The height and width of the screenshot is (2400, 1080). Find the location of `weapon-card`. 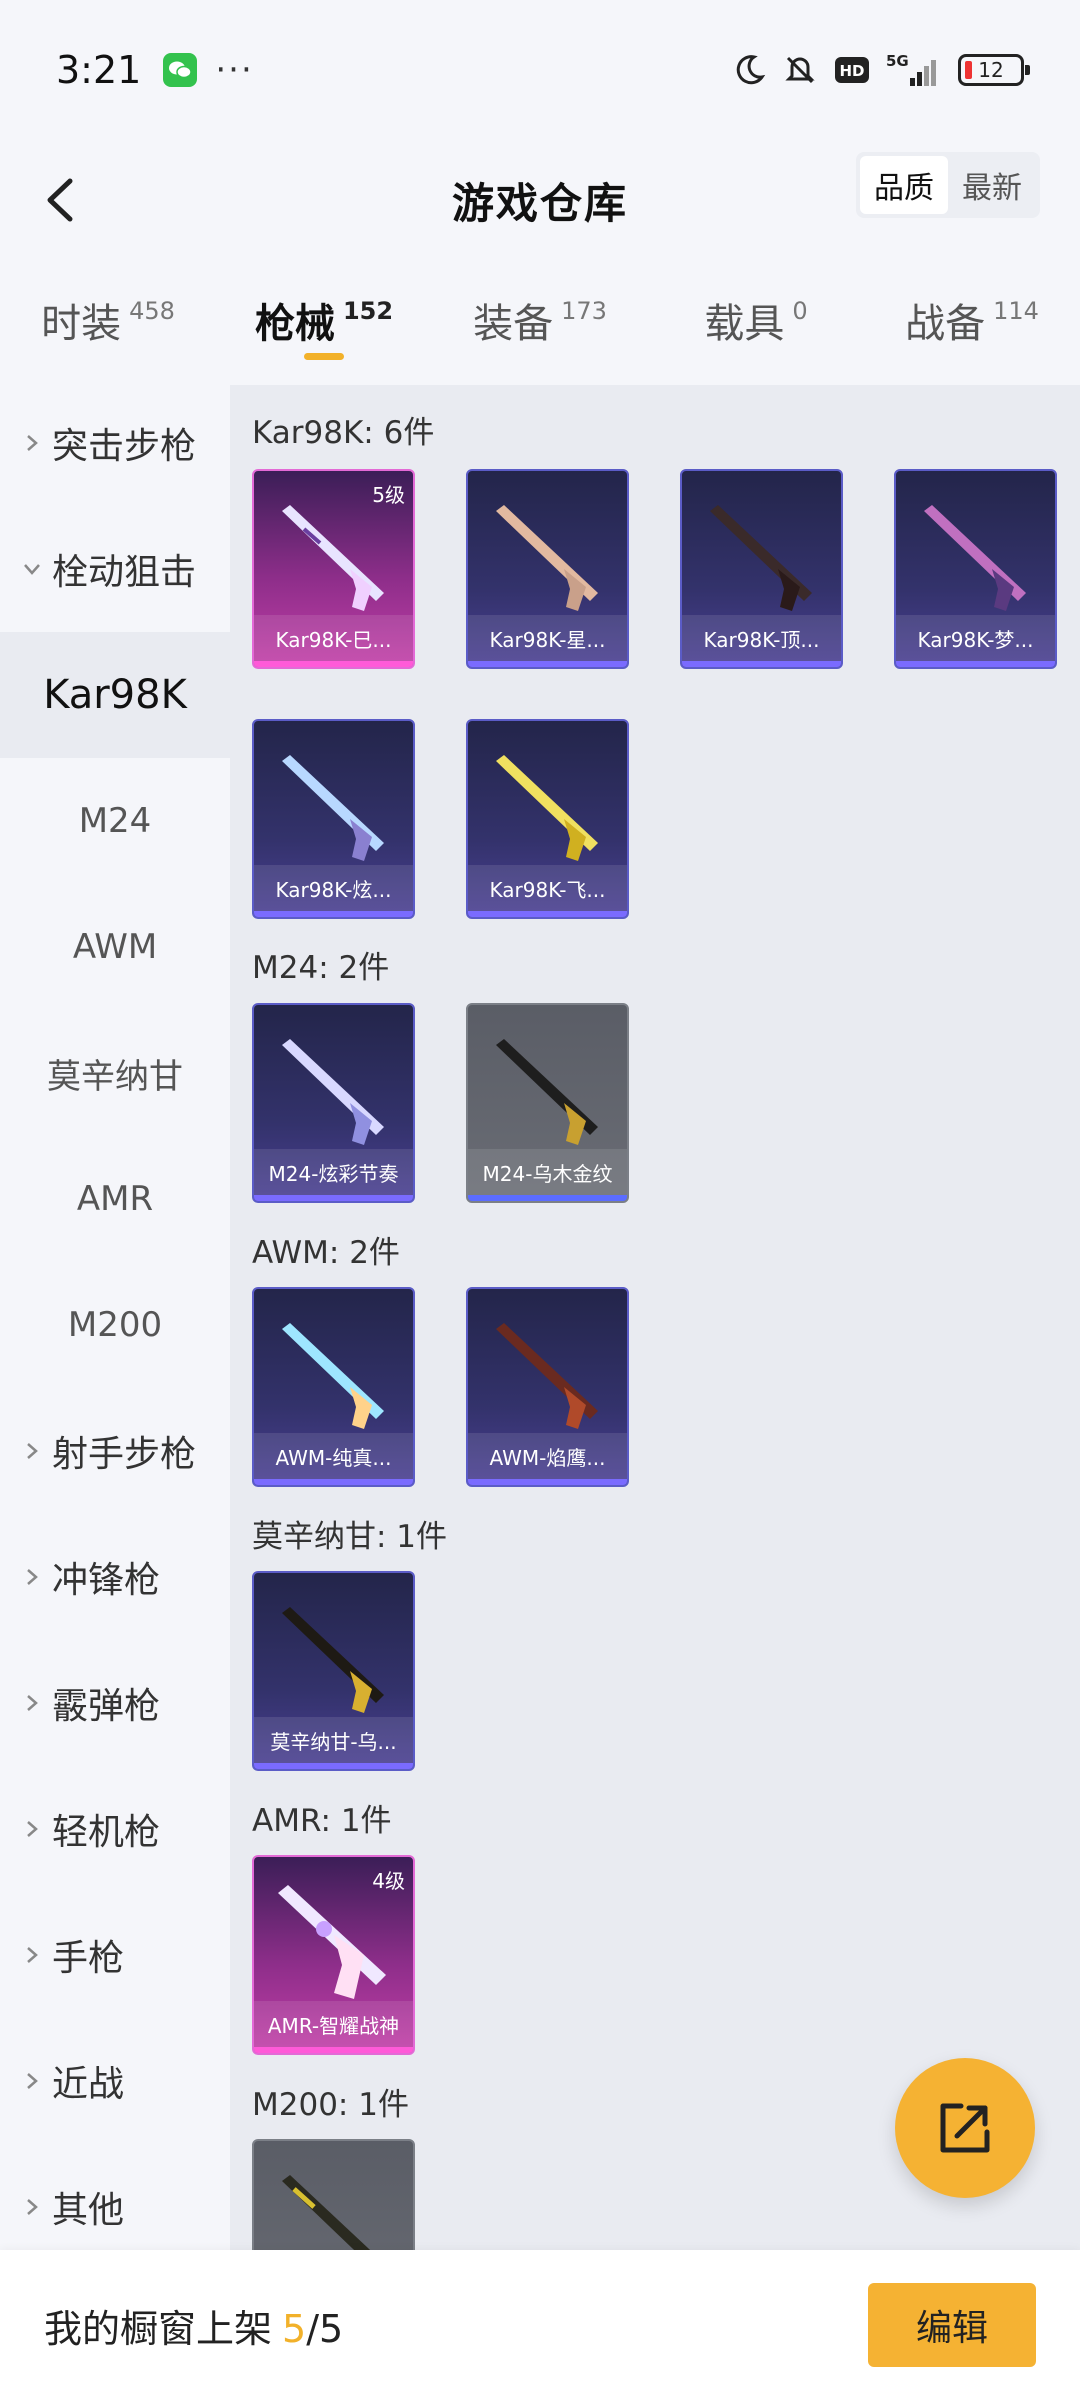

weapon-card is located at coordinates (333, 2194).